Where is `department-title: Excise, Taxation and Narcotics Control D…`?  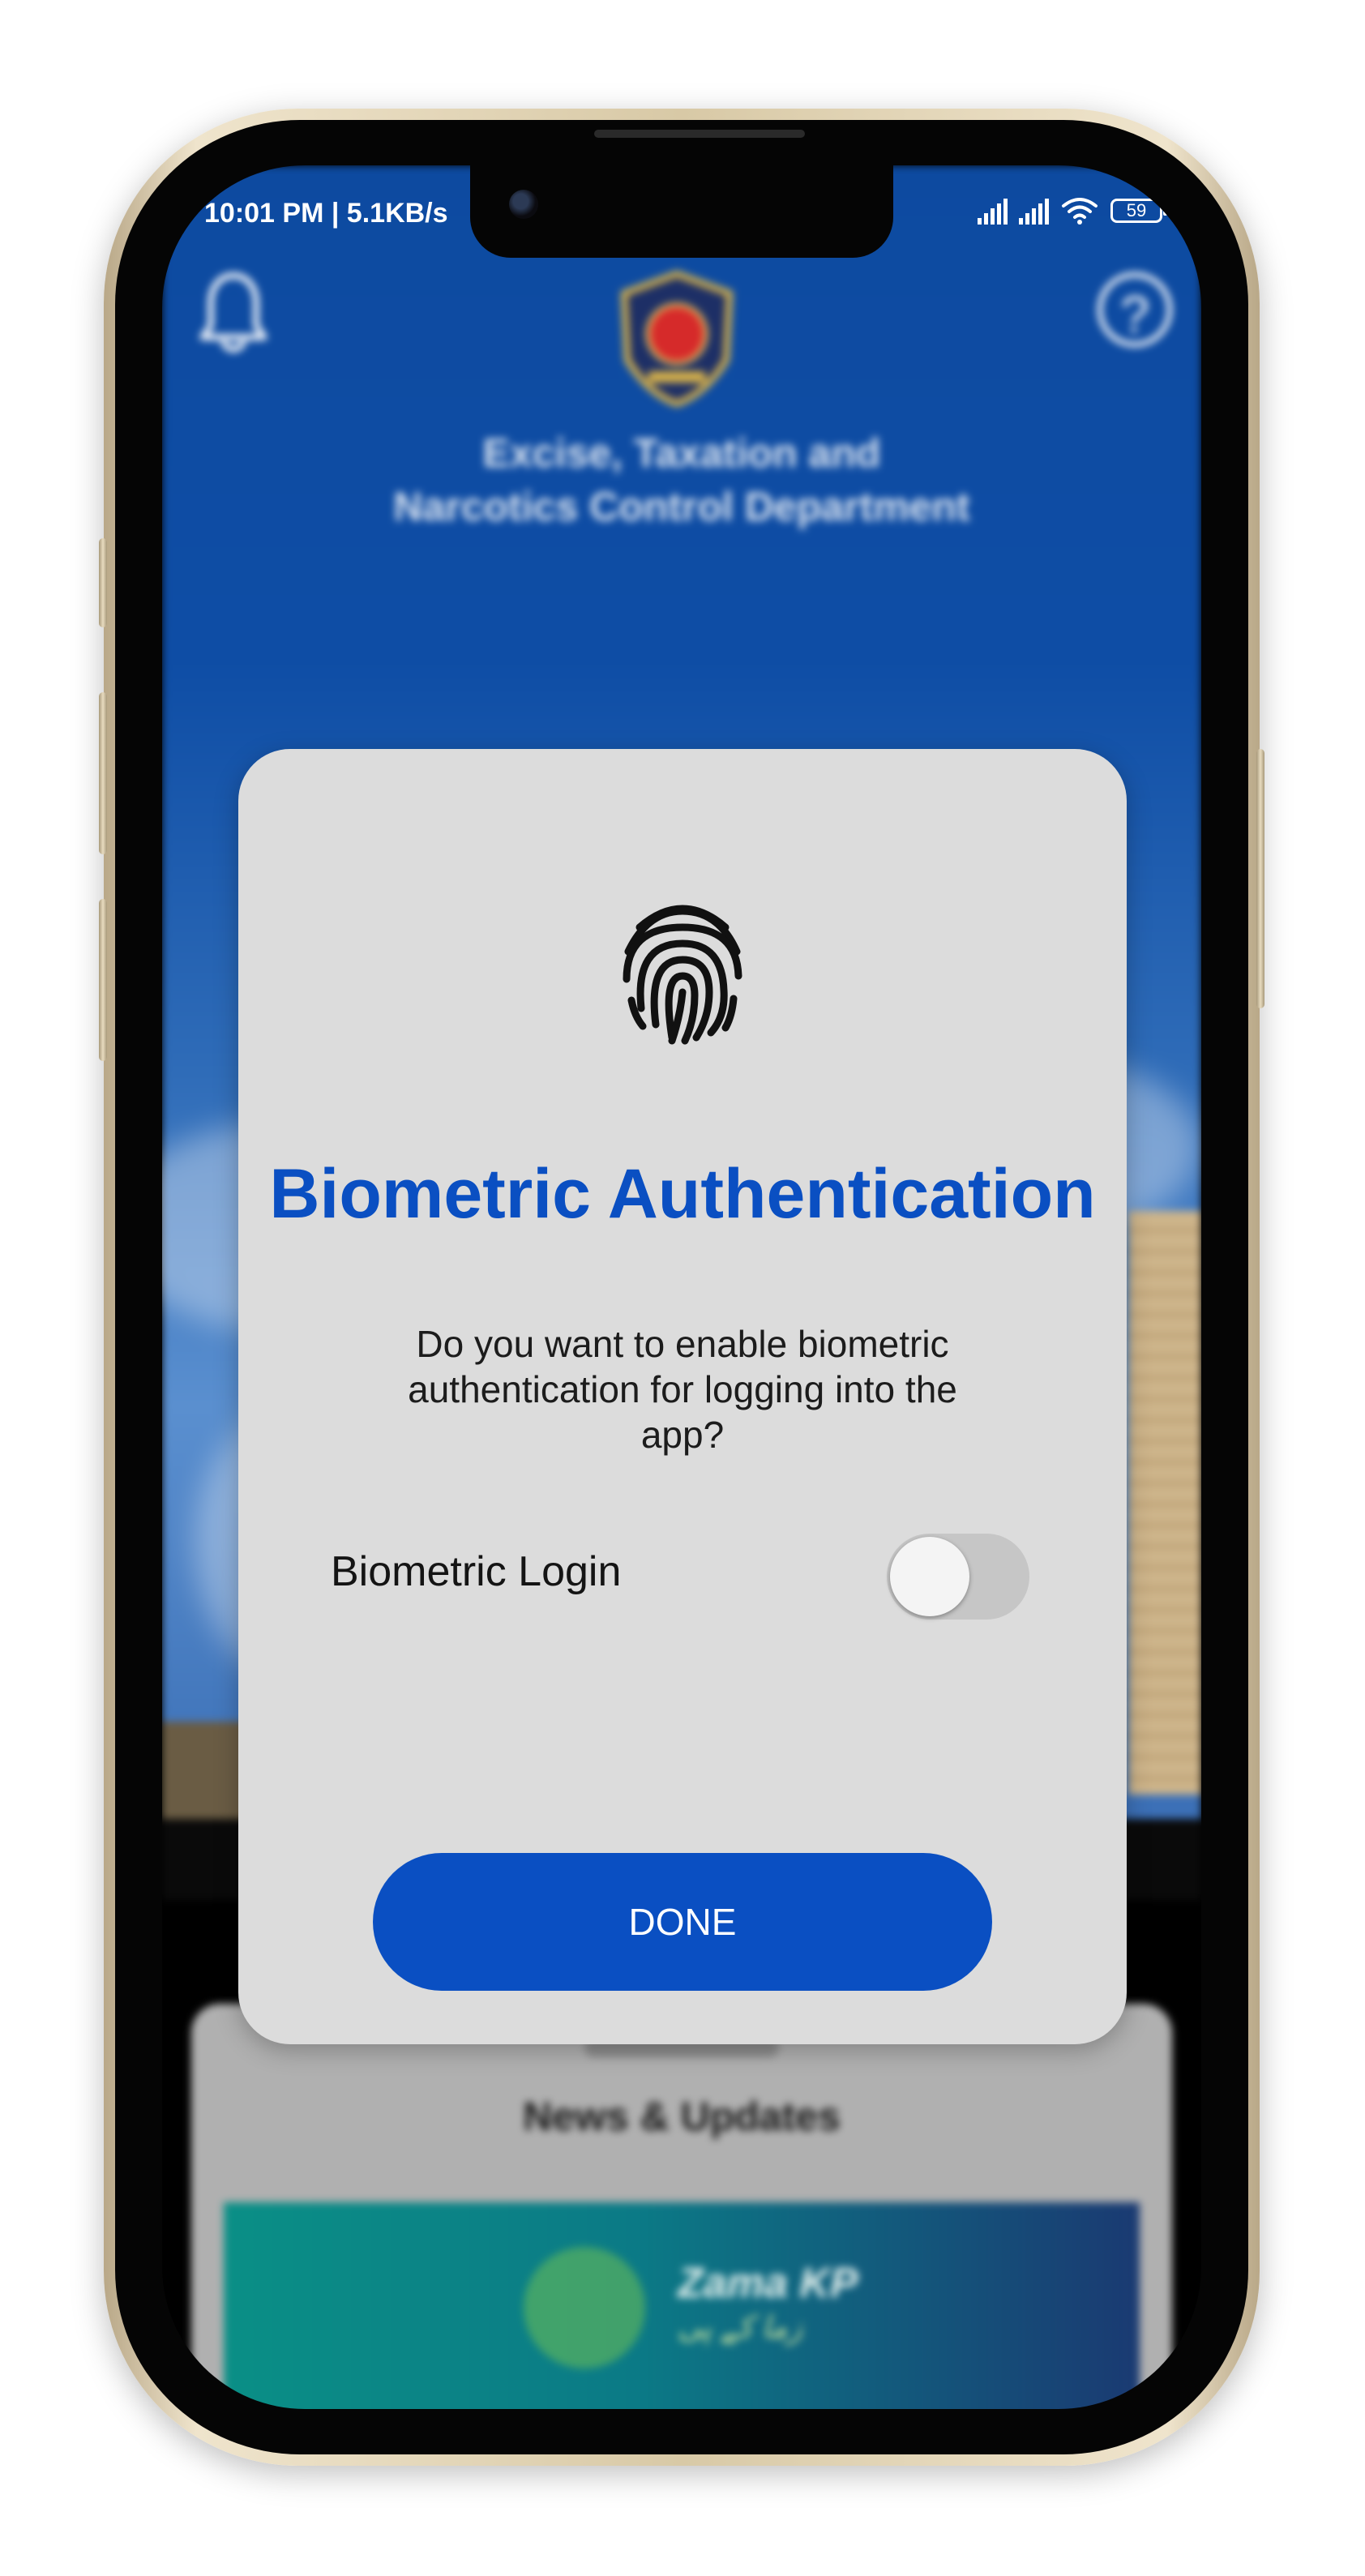 department-title: Excise, Taxation and Narcotics Control D… is located at coordinates (681, 480).